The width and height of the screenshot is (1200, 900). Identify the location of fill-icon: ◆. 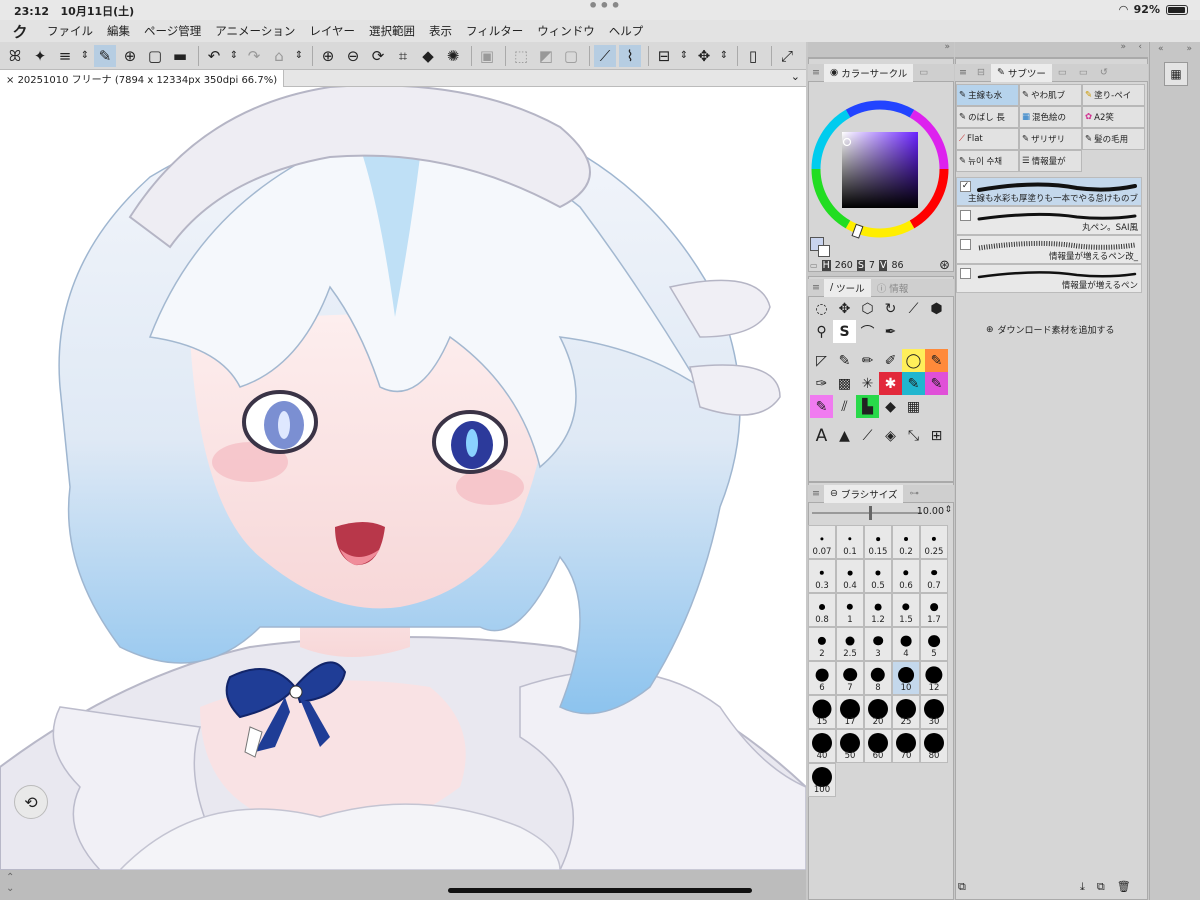
(890, 406).